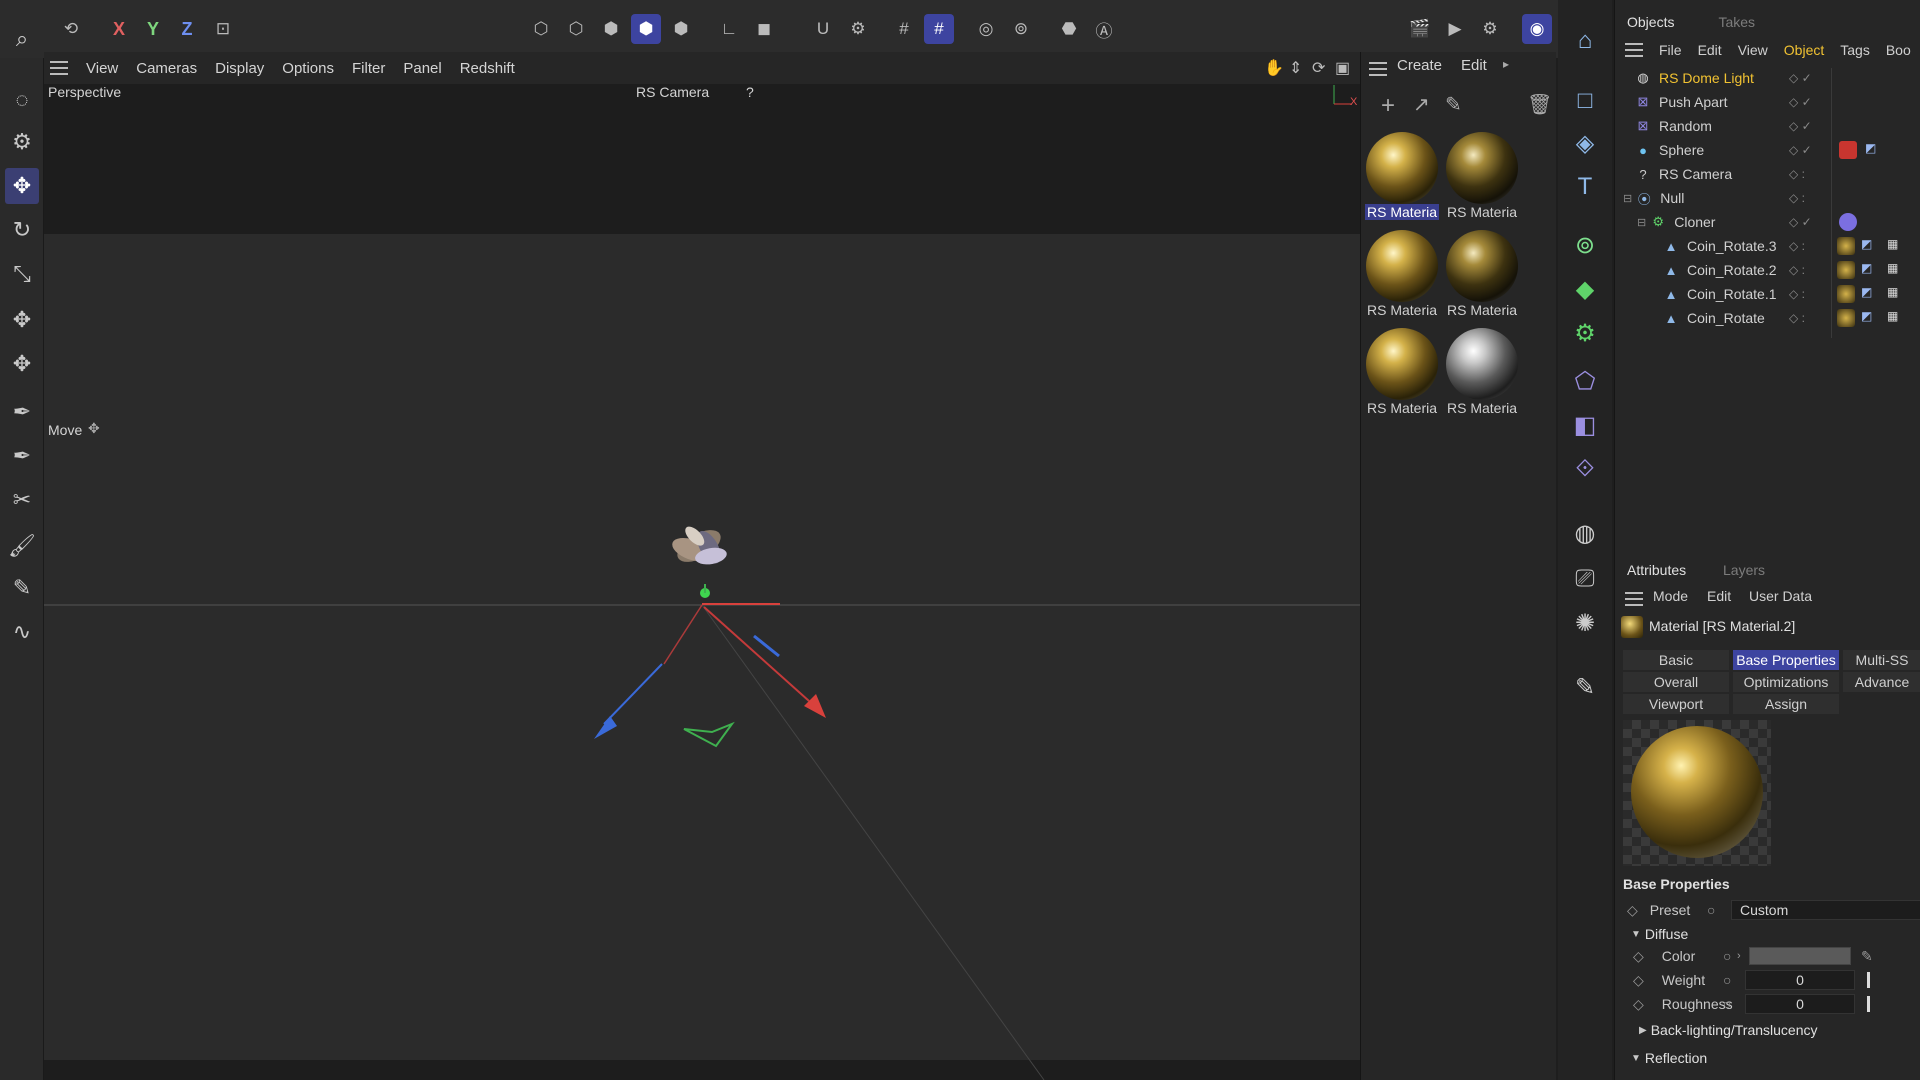 The width and height of the screenshot is (1920, 1080). Describe the element at coordinates (1421, 104) in the screenshot. I see `apply-material-icon: ↗` at that location.